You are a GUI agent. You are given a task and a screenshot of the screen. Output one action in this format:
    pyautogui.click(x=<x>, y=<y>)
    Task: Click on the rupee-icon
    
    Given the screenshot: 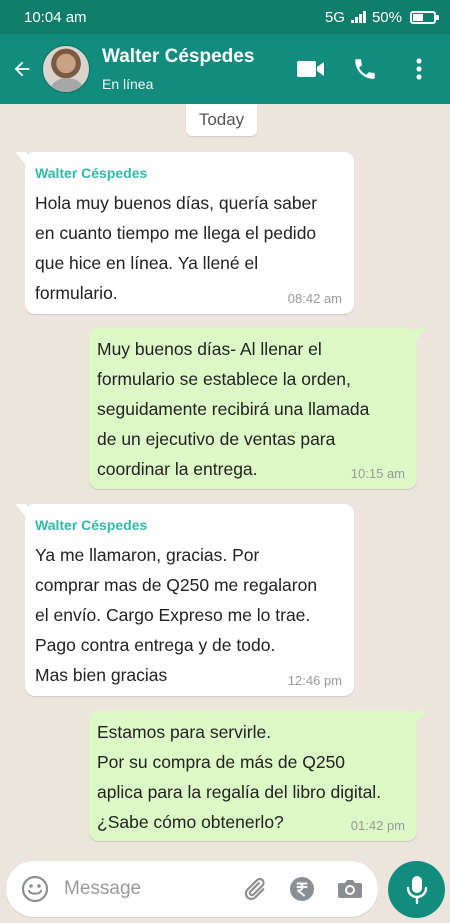 What is the action you would take?
    pyautogui.click(x=302, y=889)
    